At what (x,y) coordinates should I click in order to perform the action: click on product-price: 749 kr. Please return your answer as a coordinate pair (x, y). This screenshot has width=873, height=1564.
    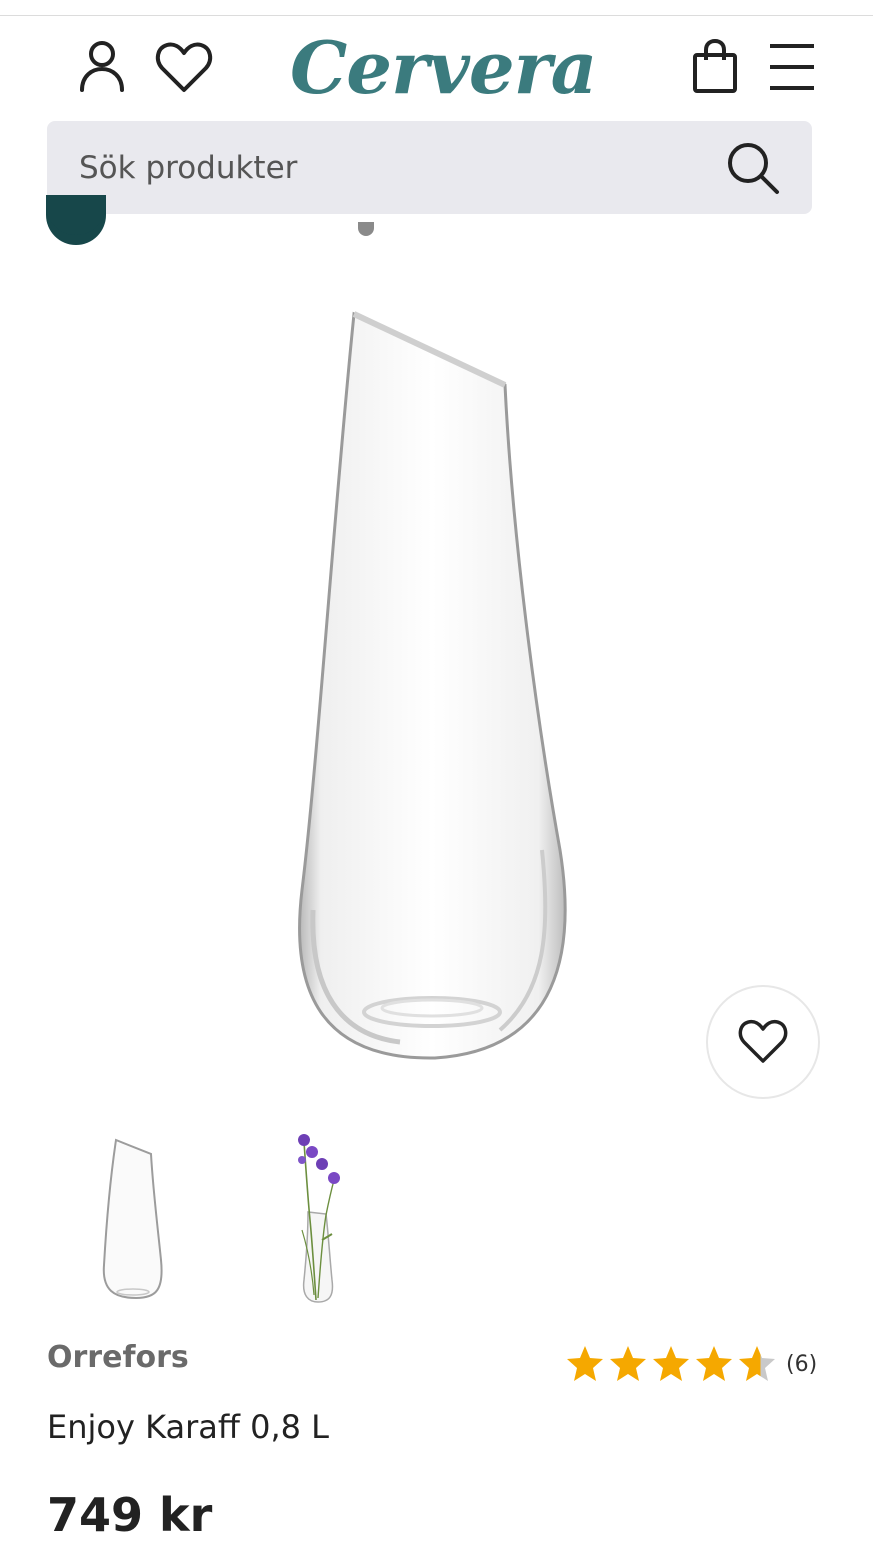
    Looking at the image, I should click on (130, 1515).